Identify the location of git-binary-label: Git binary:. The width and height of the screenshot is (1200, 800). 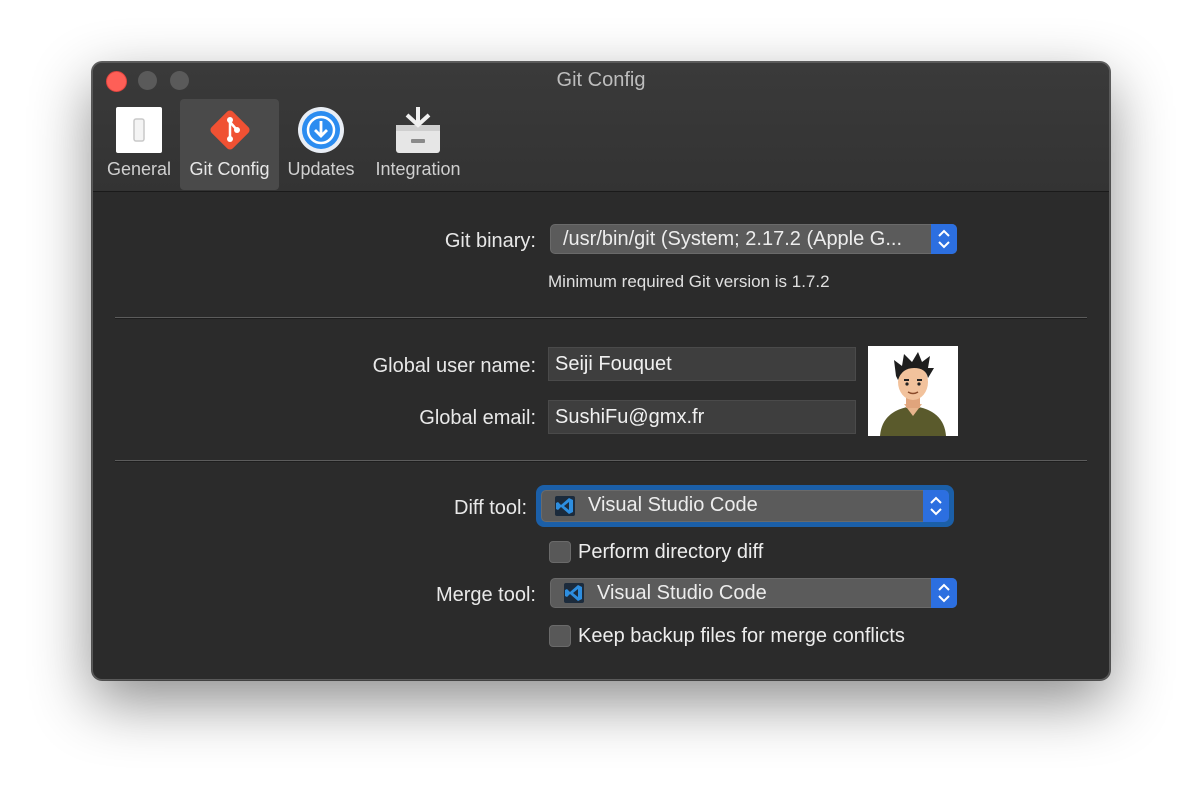
(490, 241).